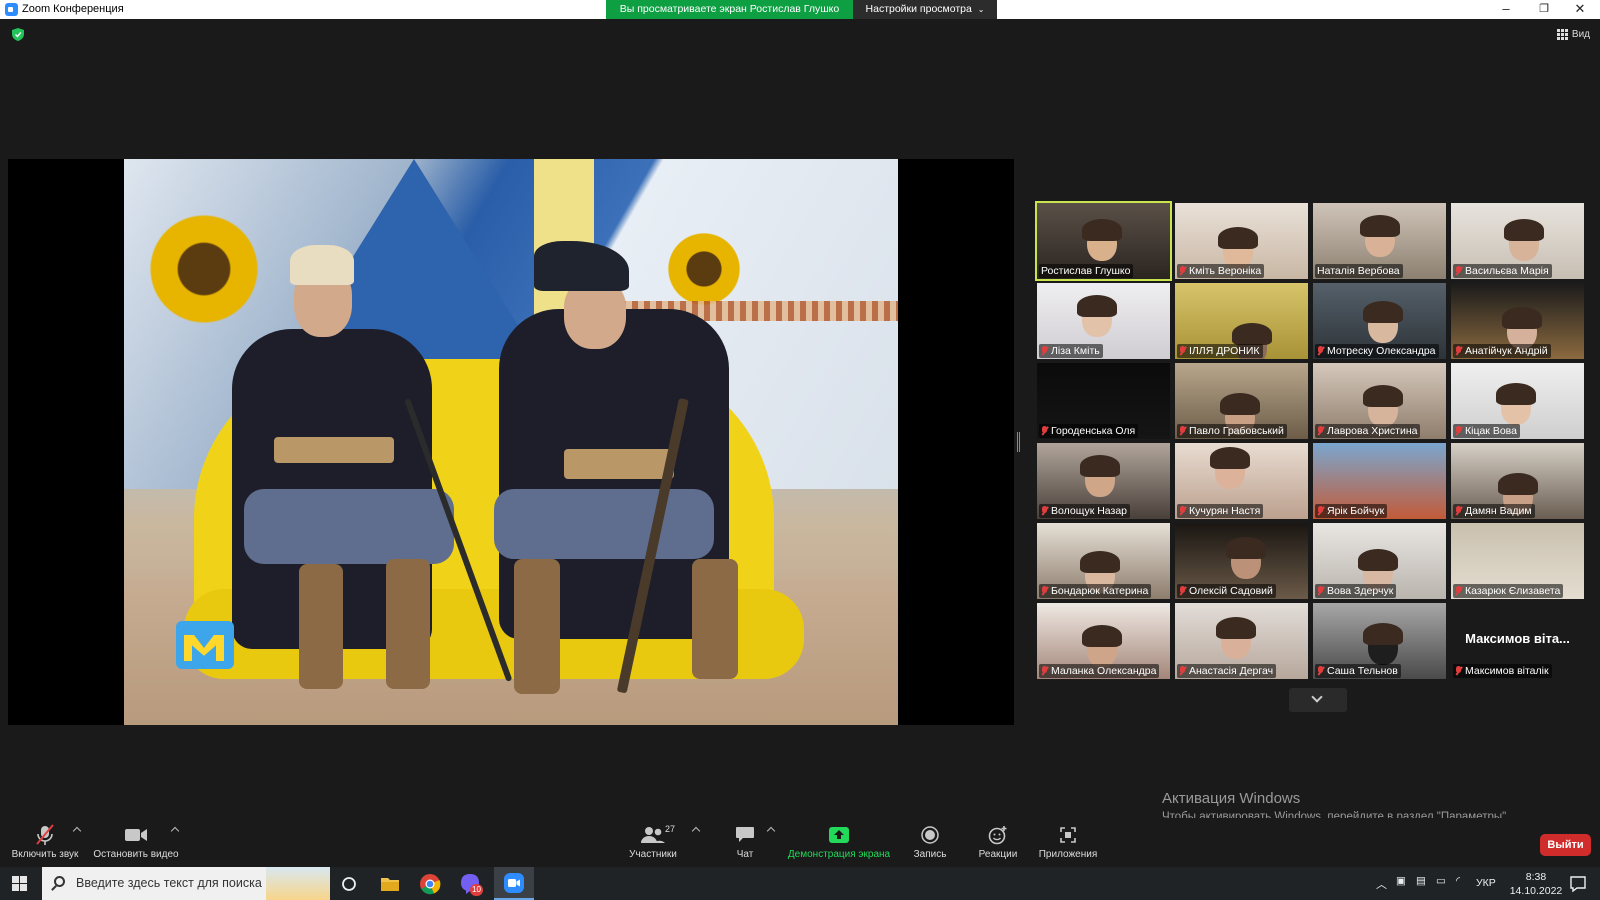  Describe the element at coordinates (1544, 9) in the screenshot. I see `restore-button: ❐` at that location.